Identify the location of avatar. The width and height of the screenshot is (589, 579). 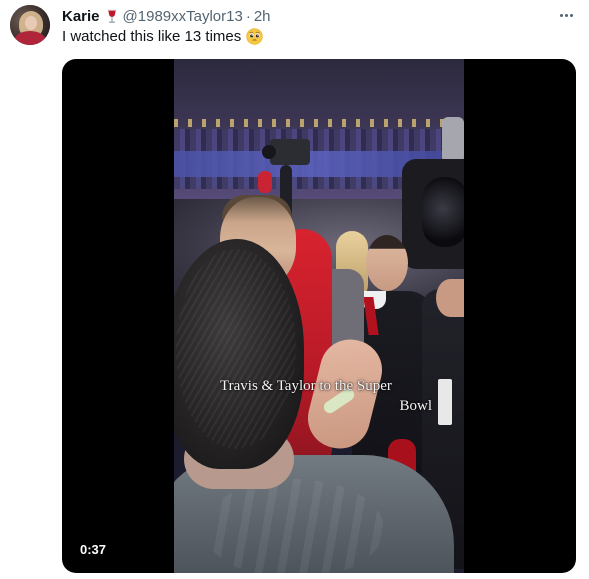
(30, 25).